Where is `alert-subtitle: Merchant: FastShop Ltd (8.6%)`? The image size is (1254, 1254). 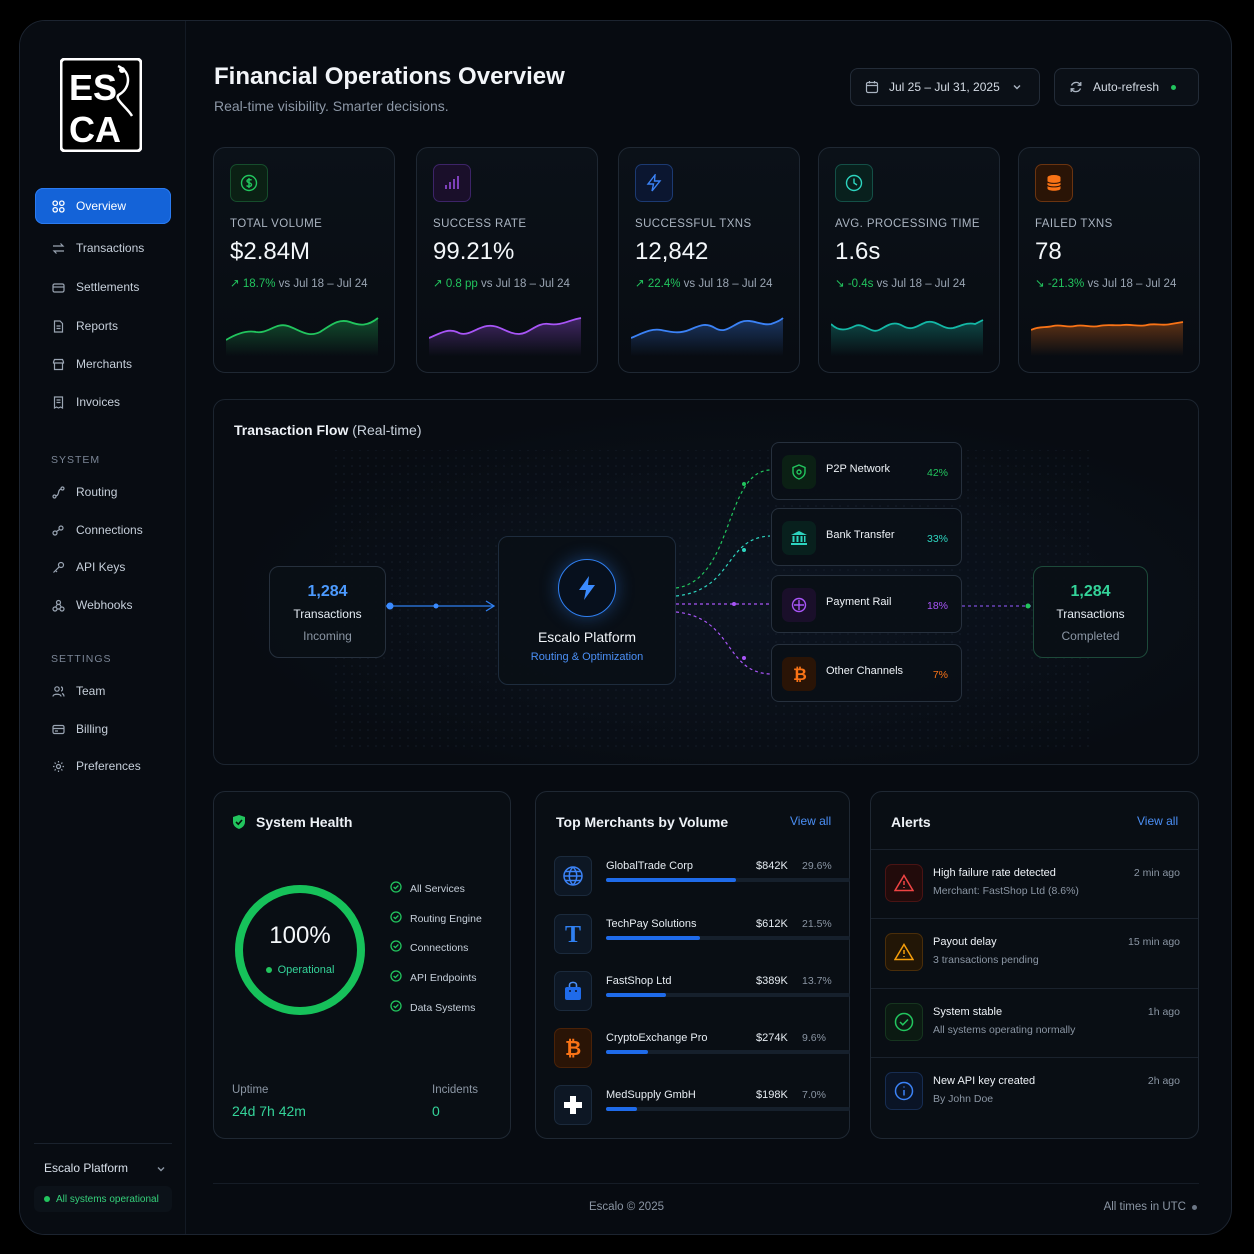
alert-subtitle: Merchant: FastShop Ltd (8.6%) is located at coordinates (1006, 891).